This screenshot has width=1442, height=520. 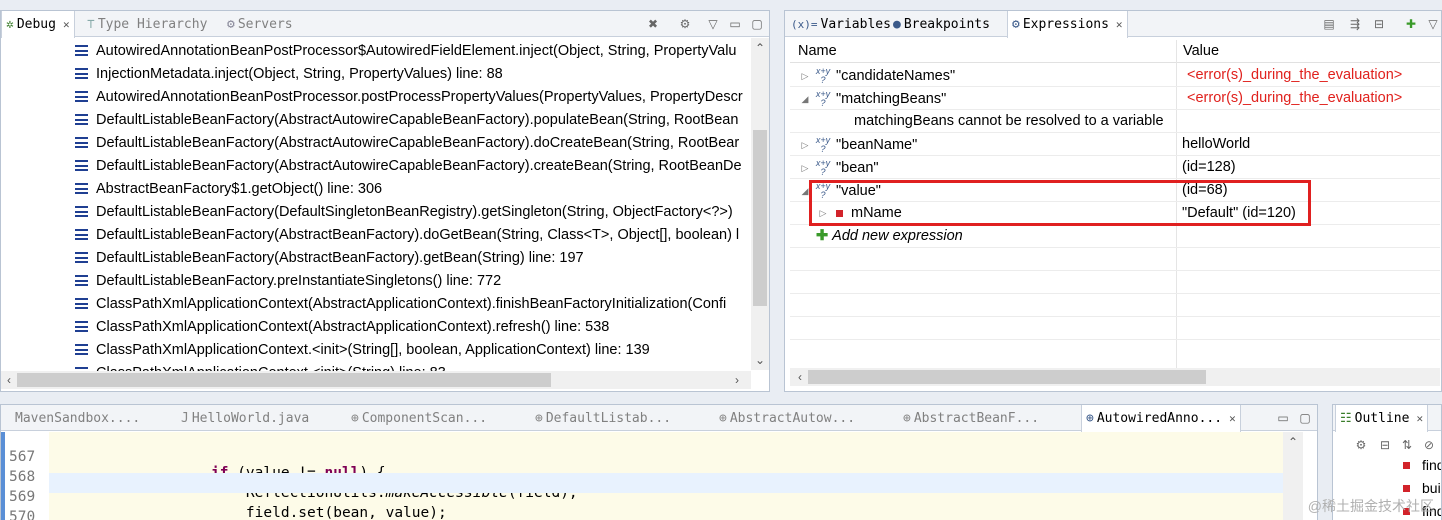 What do you see at coordinates (1355, 24) in the screenshot?
I see `collapse-all-icon: ⇶` at bounding box center [1355, 24].